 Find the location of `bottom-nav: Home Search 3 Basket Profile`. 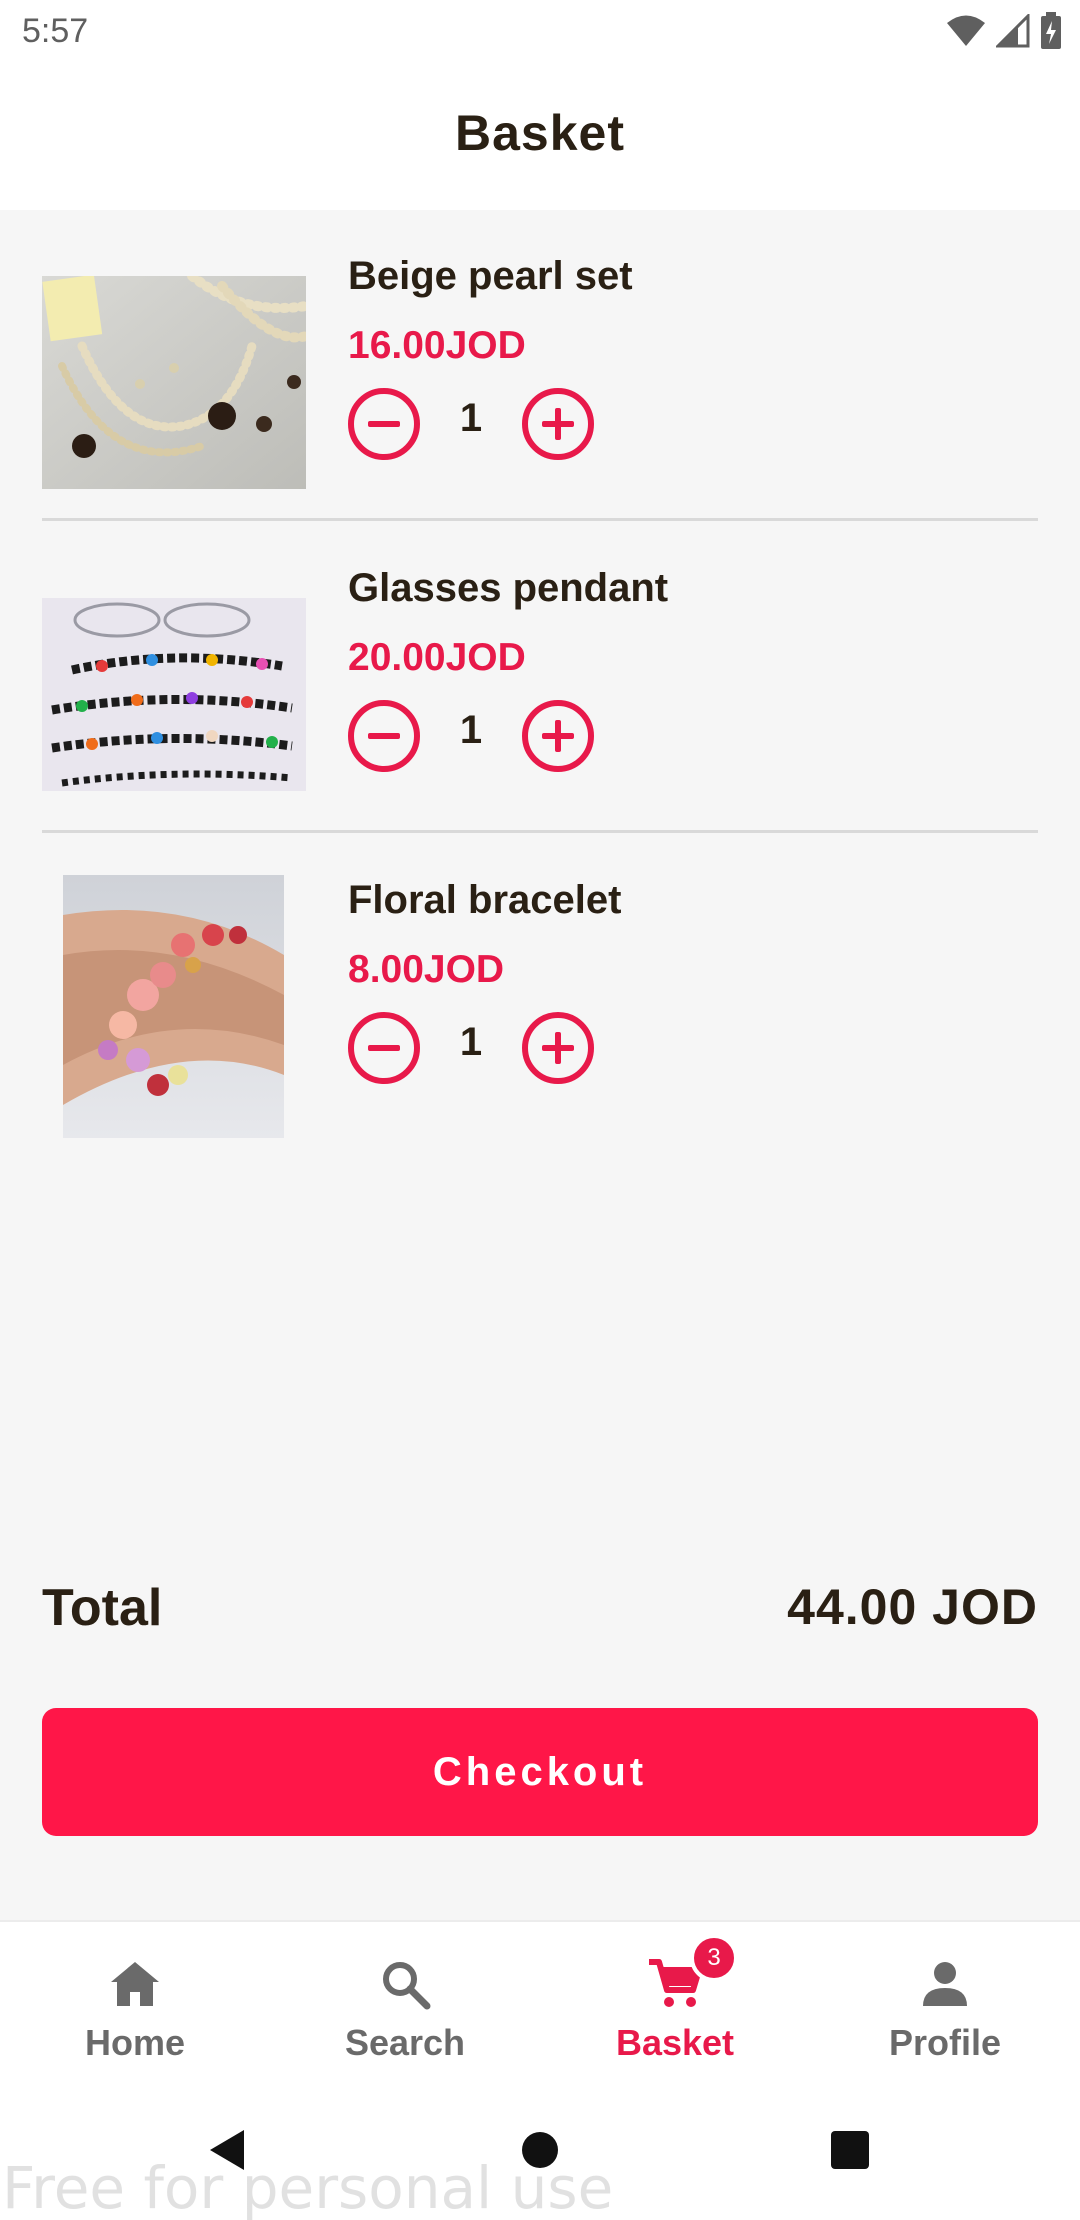

bottom-nav: Home Search 3 Basket Profile is located at coordinates (540, 2000).